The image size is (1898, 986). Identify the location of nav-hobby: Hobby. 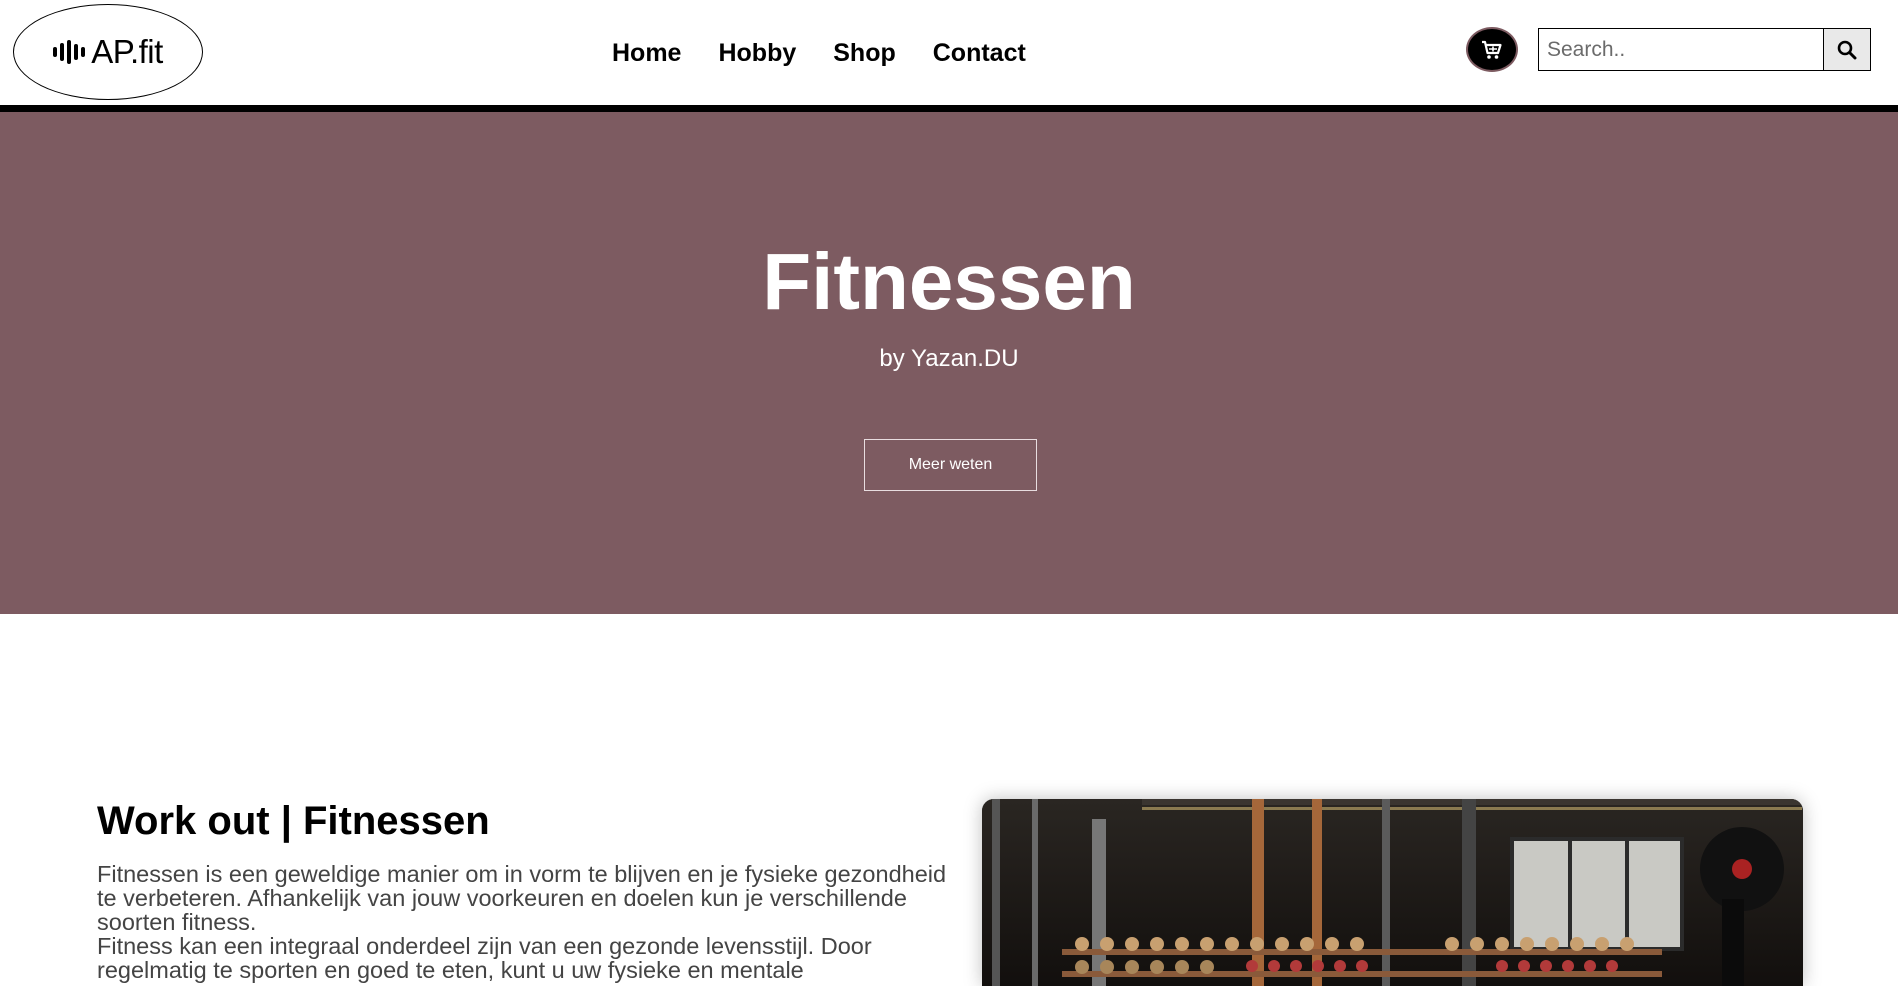
(757, 53).